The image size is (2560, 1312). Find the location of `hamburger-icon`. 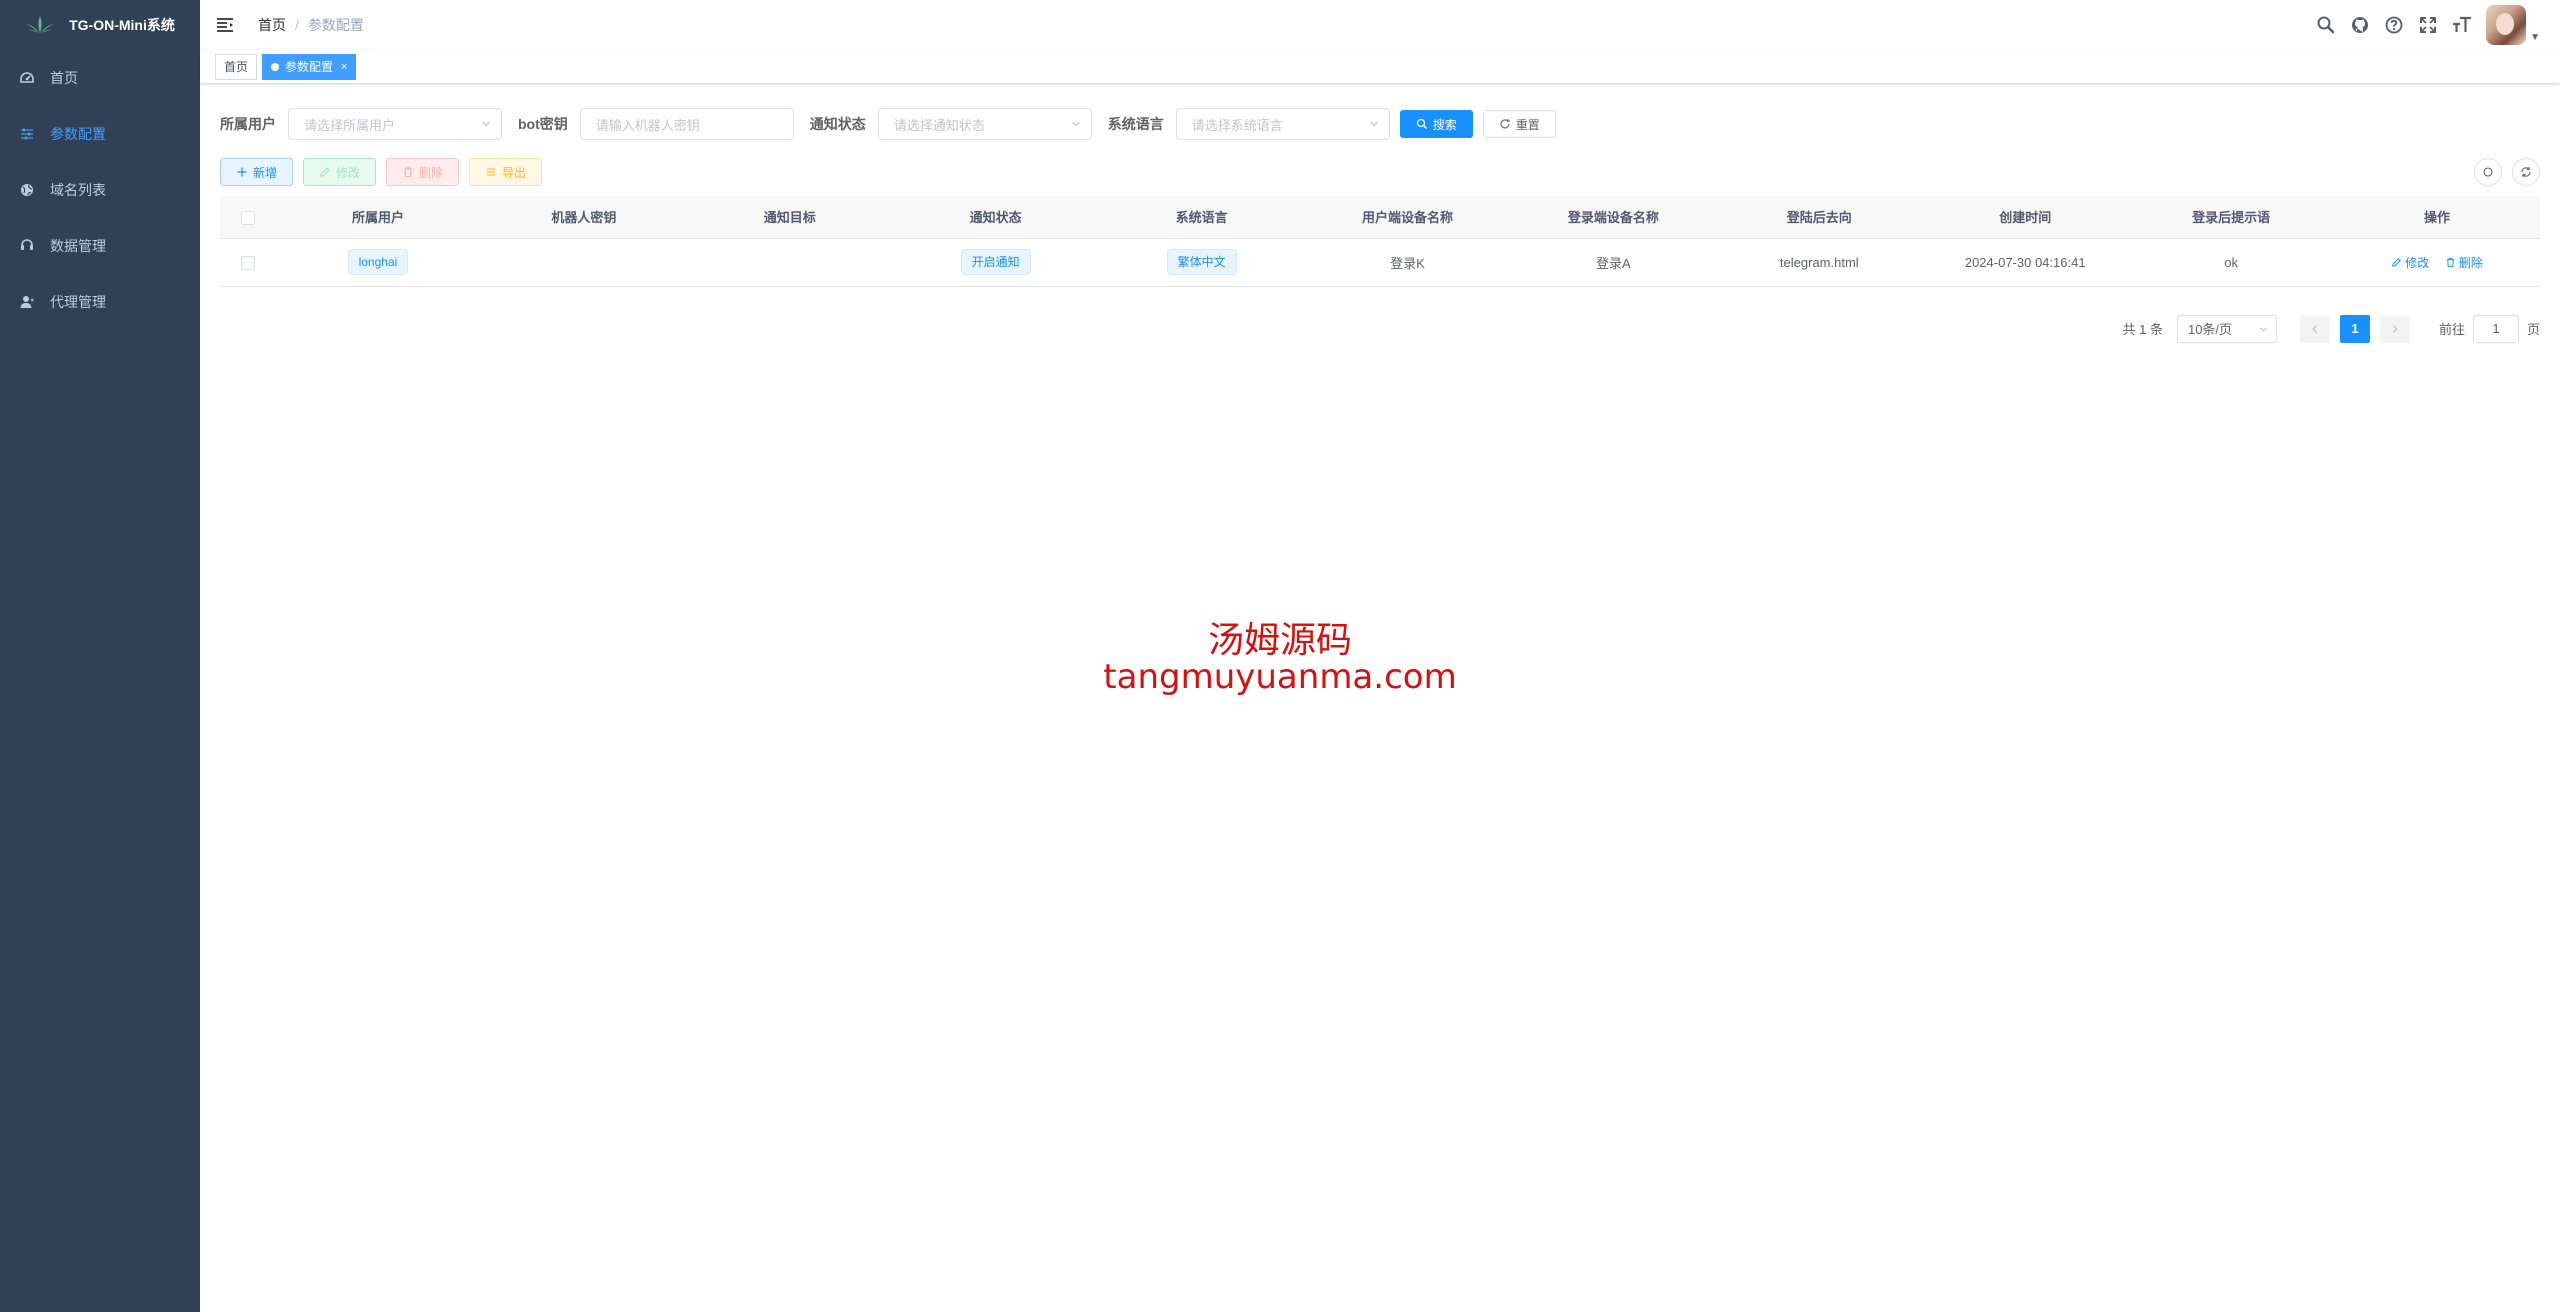

hamburger-icon is located at coordinates (225, 25).